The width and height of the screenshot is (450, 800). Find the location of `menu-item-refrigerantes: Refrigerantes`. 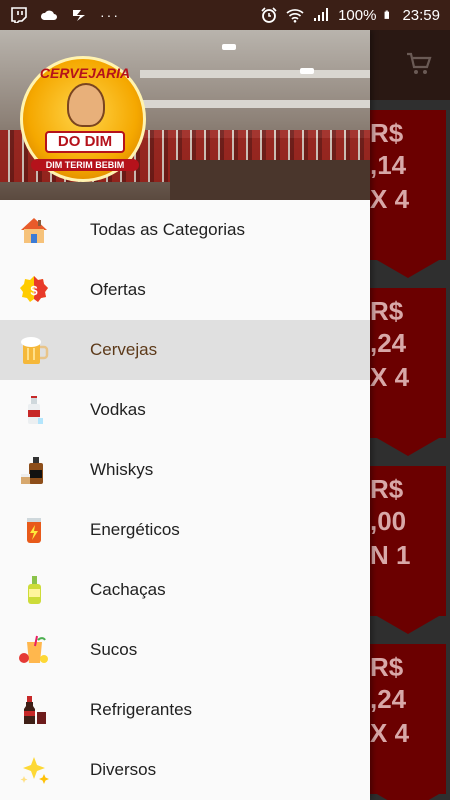

menu-item-refrigerantes: Refrigerantes is located at coordinates (185, 710).